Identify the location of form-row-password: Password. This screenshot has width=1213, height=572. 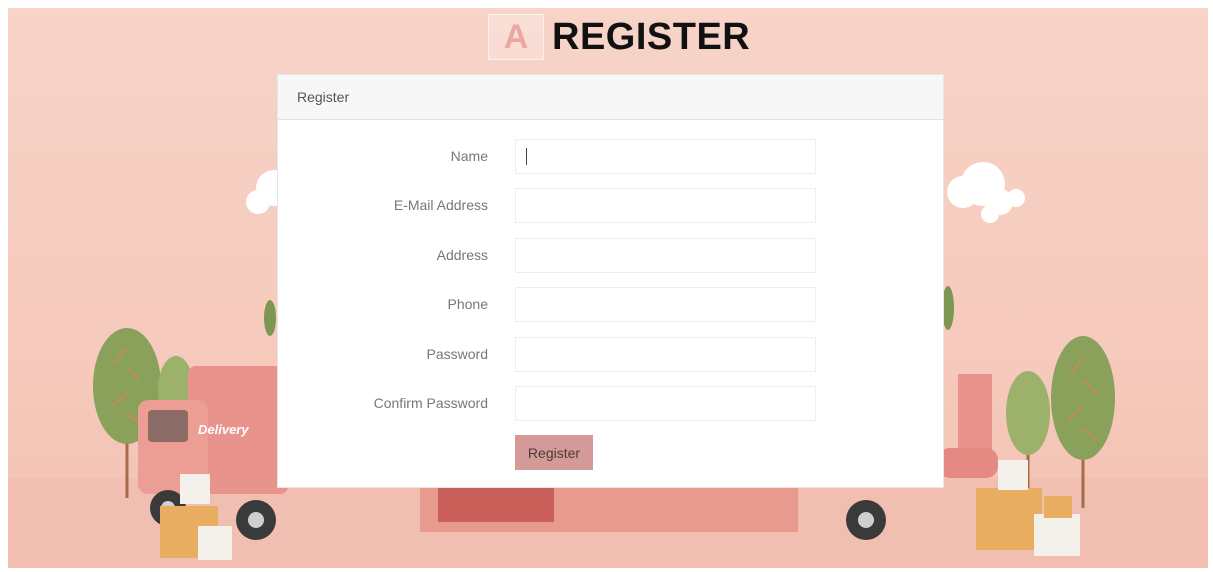
(611, 354).